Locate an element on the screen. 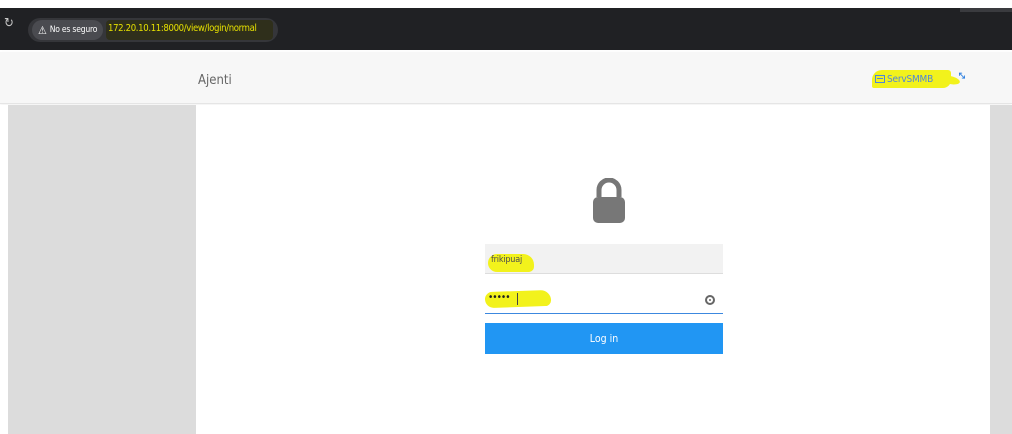 This screenshot has width=1012, height=434. login-button: Log in is located at coordinates (604, 338).